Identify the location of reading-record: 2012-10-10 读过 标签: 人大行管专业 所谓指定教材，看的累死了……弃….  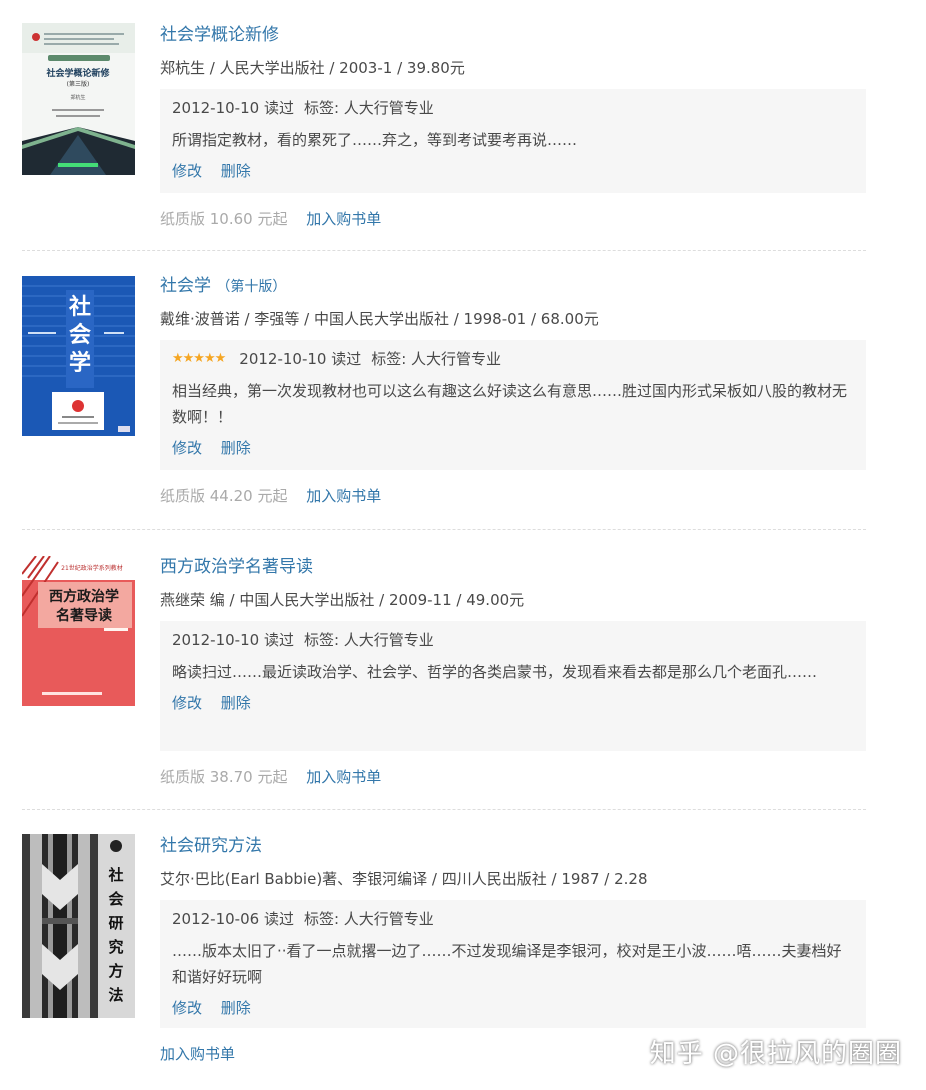
(513, 141).